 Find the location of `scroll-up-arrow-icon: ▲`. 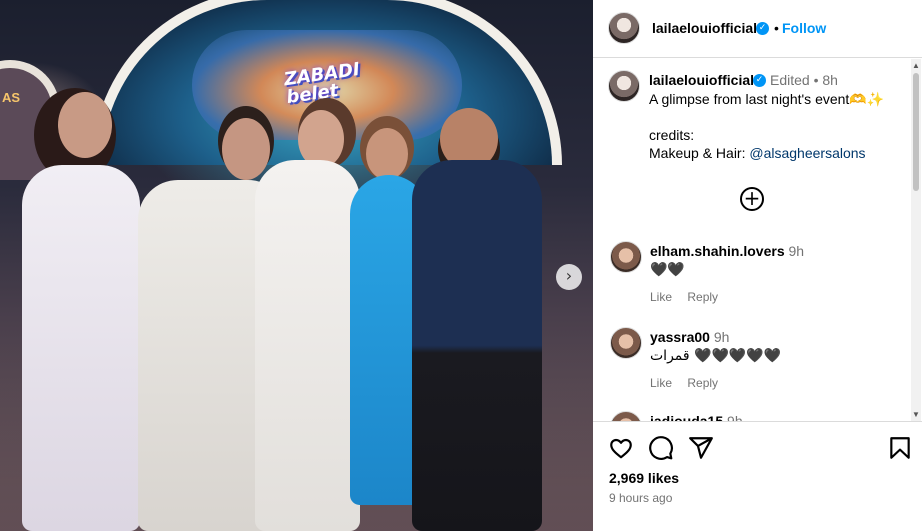

scroll-up-arrow-icon: ▲ is located at coordinates (916, 65).